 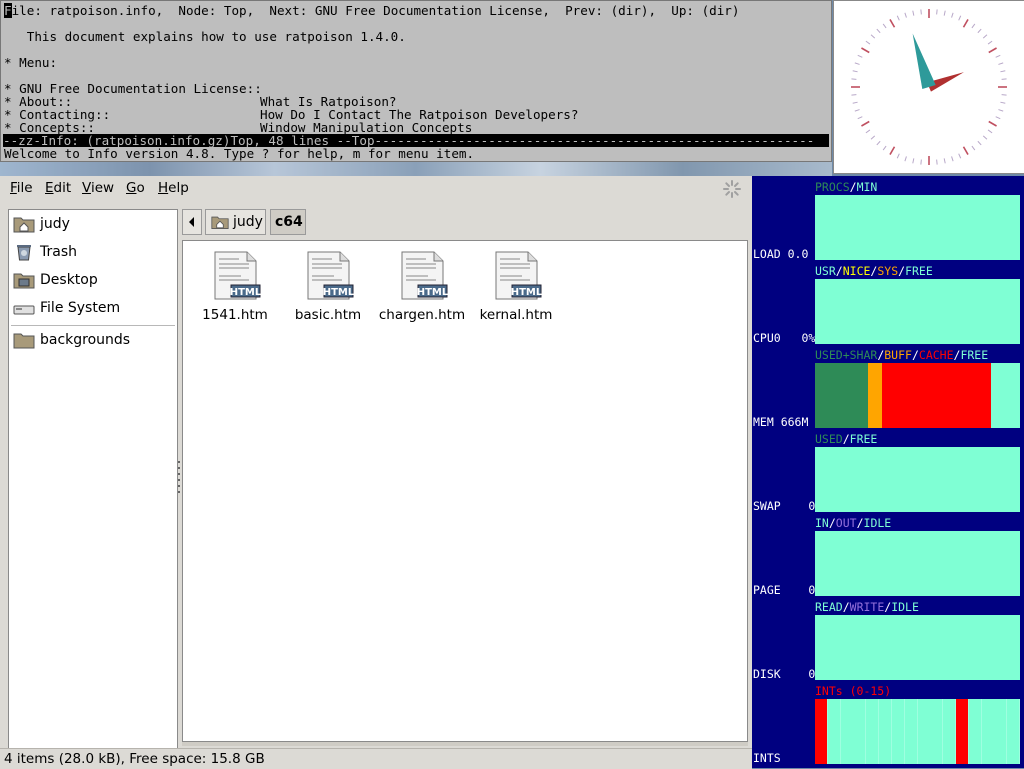 I want to click on page-value: PAGE 0, so click(x=784, y=590).